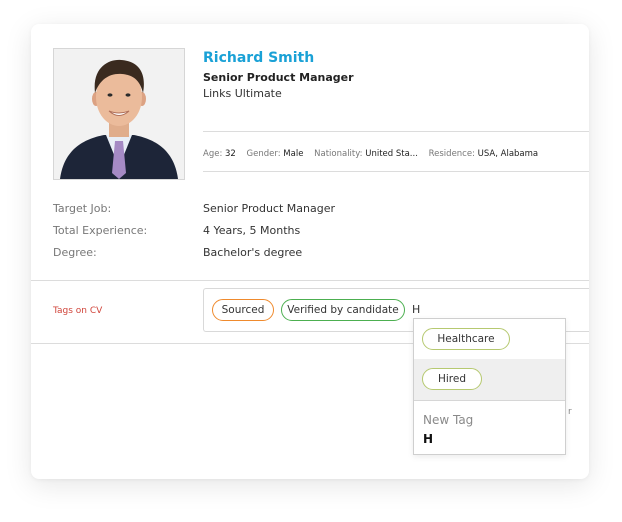 The image size is (622, 522). I want to click on tag-search-text: H, so click(416, 309).